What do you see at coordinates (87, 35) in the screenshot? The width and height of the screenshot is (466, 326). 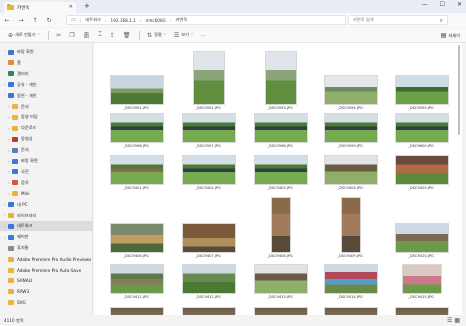 I see `paste-button: 📋︎` at bounding box center [87, 35].